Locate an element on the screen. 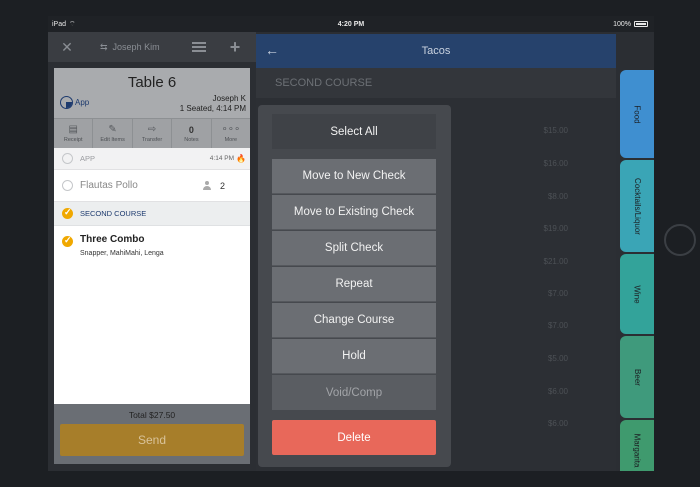  repeat-button: Repeat is located at coordinates (354, 284).